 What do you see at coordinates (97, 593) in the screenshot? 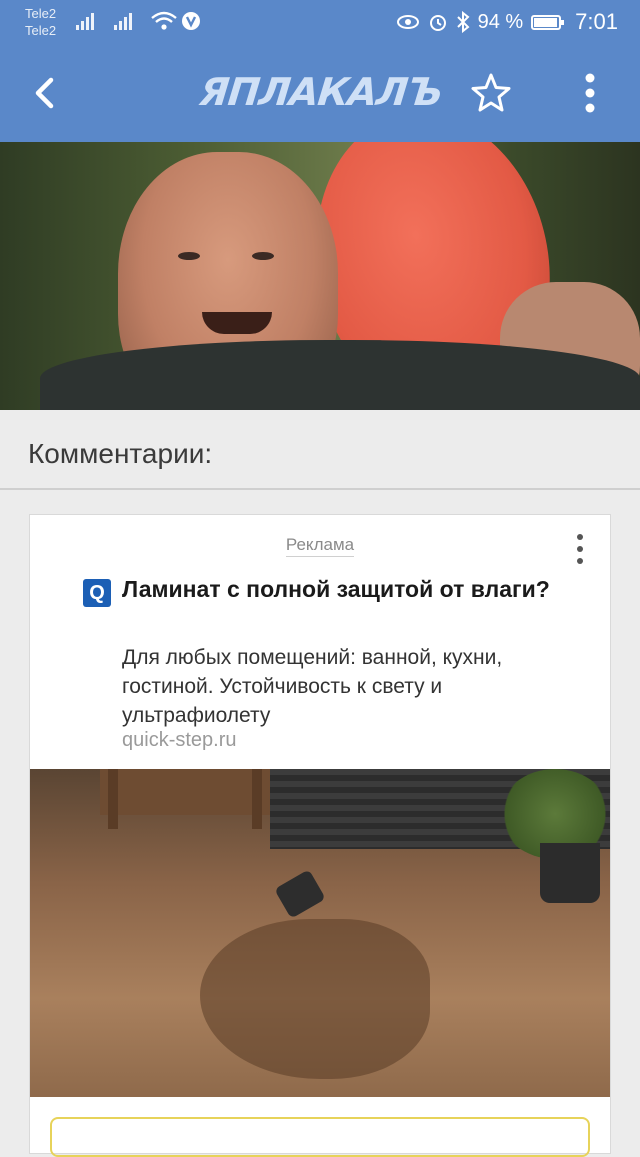
I see `ad-favicon-icon: Q` at bounding box center [97, 593].